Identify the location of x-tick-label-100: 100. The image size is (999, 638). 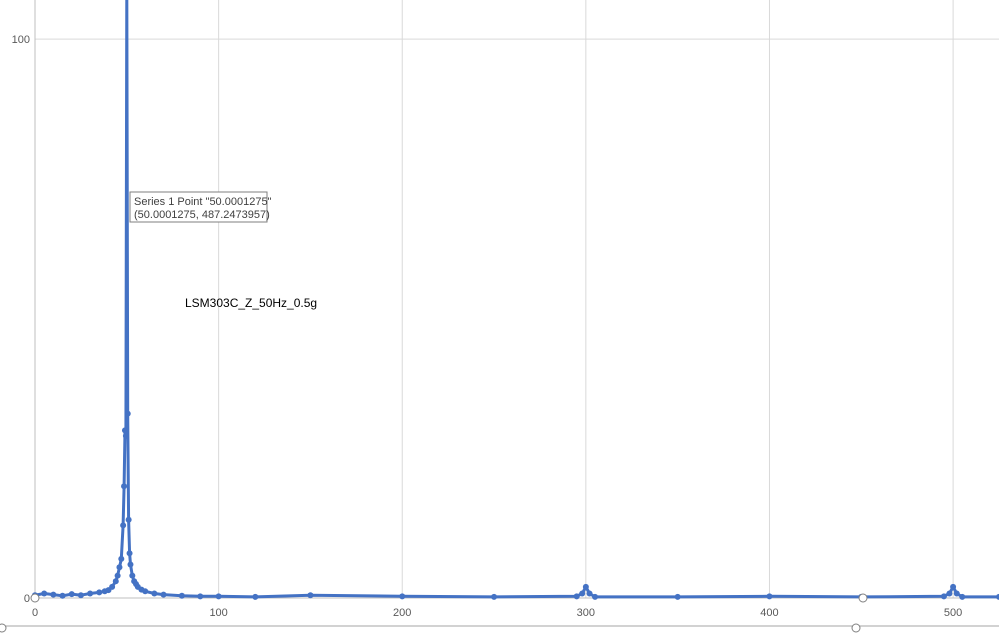
(218, 613).